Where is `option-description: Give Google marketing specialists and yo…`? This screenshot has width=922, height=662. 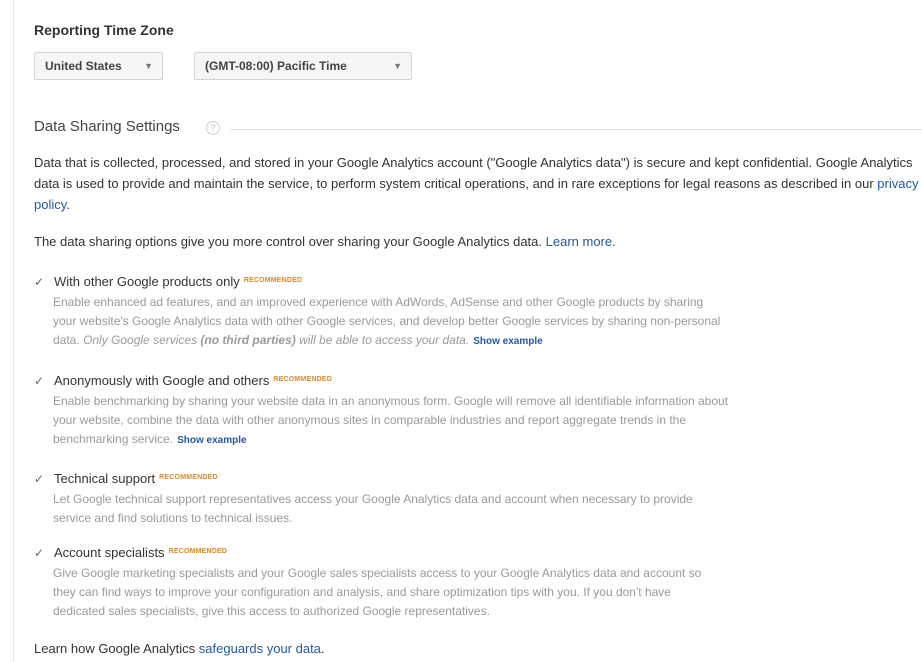 option-description: Give Google marketing specialists and yo… is located at coordinates (487, 592).